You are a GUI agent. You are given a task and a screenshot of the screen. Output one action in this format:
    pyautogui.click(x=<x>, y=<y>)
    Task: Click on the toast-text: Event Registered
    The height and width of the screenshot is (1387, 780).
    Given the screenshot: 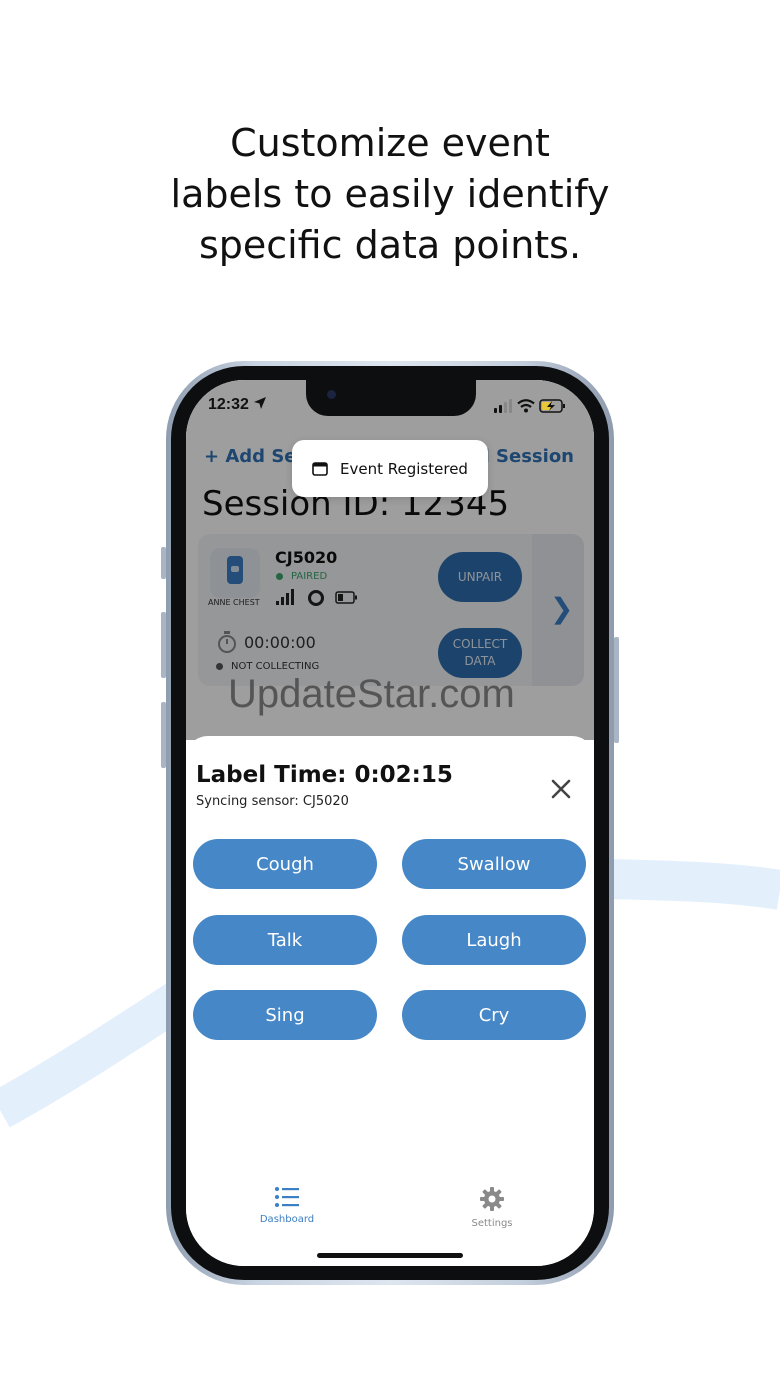 What is the action you would take?
    pyautogui.click(x=404, y=468)
    